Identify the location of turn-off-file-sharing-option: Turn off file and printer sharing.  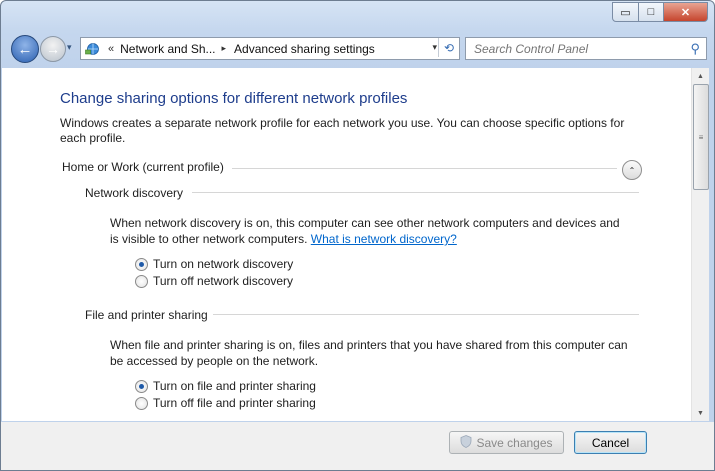
(225, 403).